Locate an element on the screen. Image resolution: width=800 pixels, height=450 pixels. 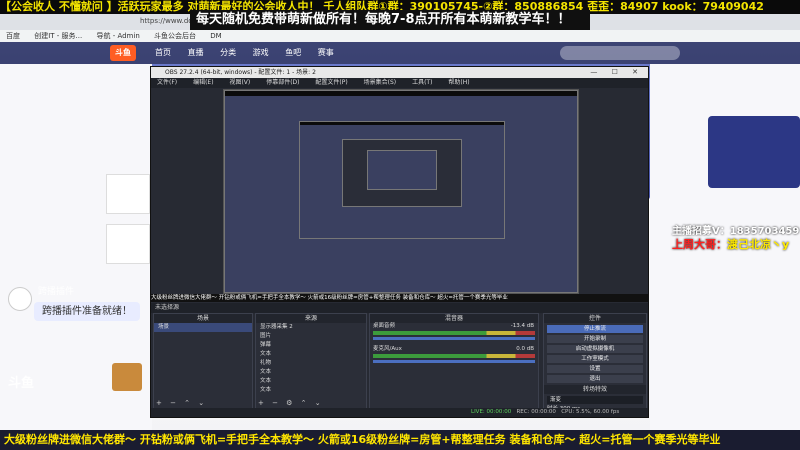
bookmarks-bar: 百度 创建IT - 服务... 导航 - Admin 斗鱼公会后台 DM is located at coordinates (400, 36).